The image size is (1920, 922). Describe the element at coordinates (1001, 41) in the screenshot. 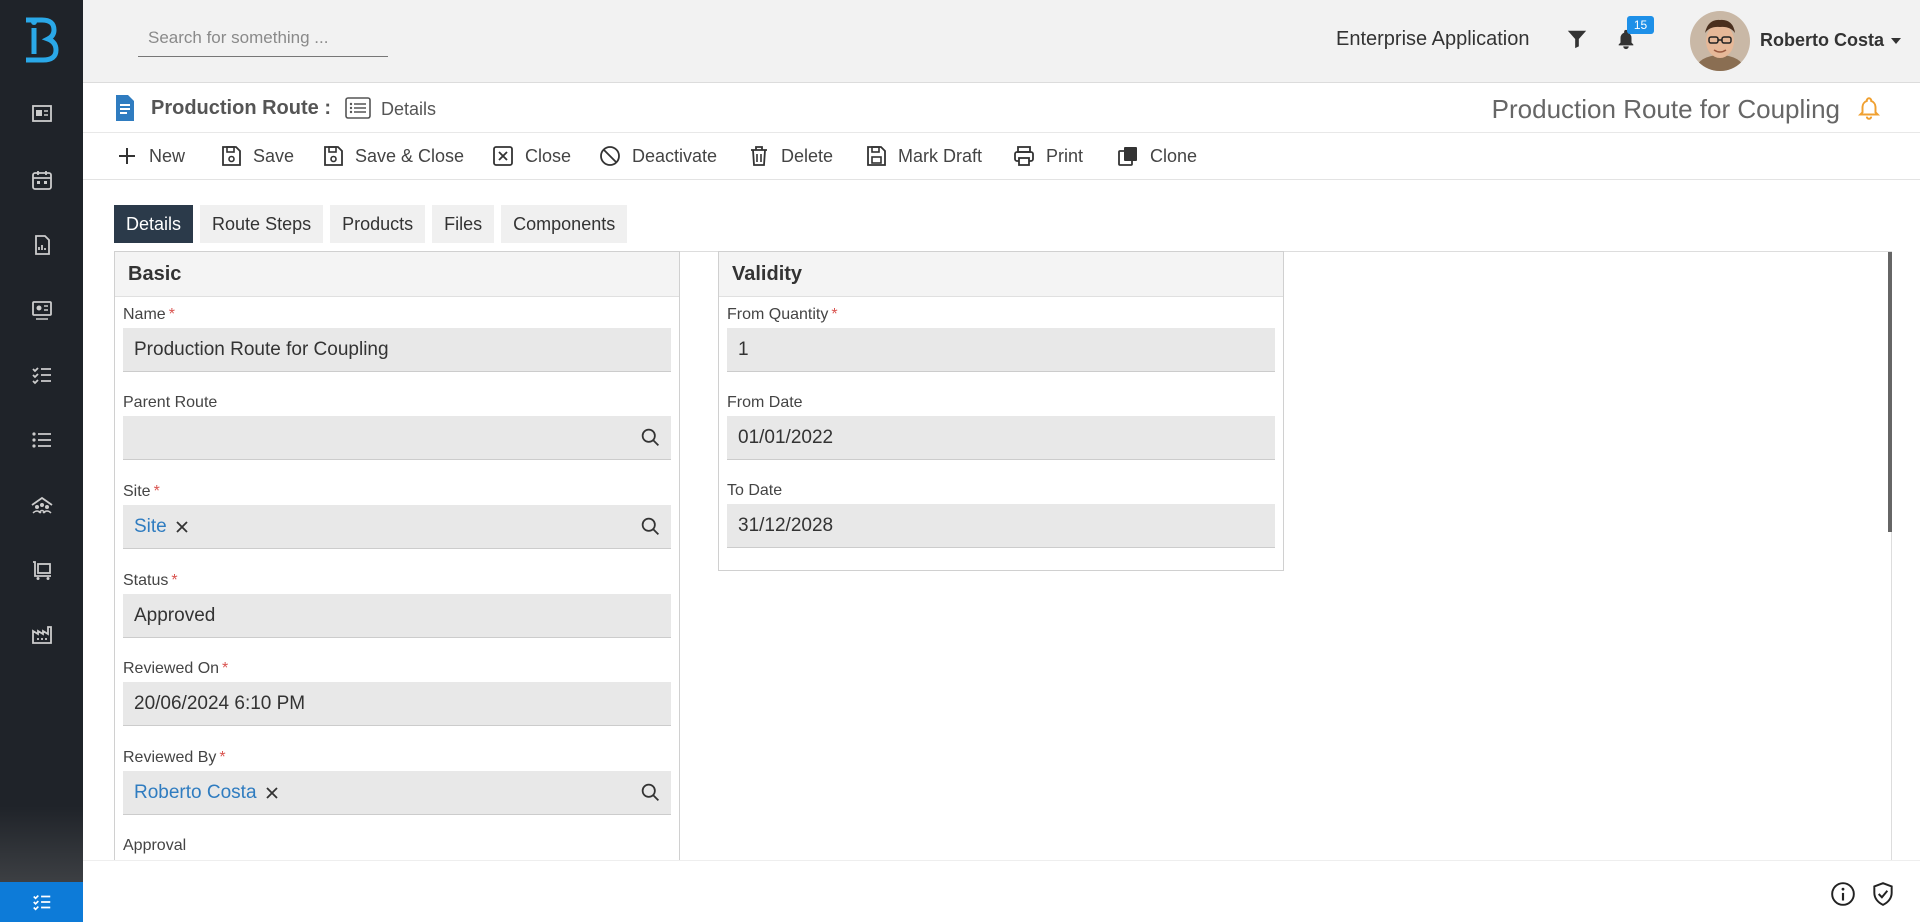

I see `top-bar: Enterprise Application 15 Roberto Costa` at that location.